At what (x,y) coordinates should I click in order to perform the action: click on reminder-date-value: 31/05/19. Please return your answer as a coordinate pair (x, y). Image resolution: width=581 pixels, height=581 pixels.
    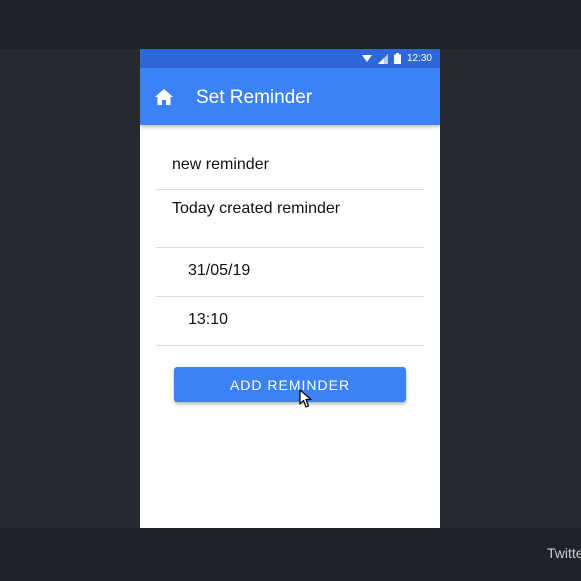
    Looking at the image, I should click on (219, 270).